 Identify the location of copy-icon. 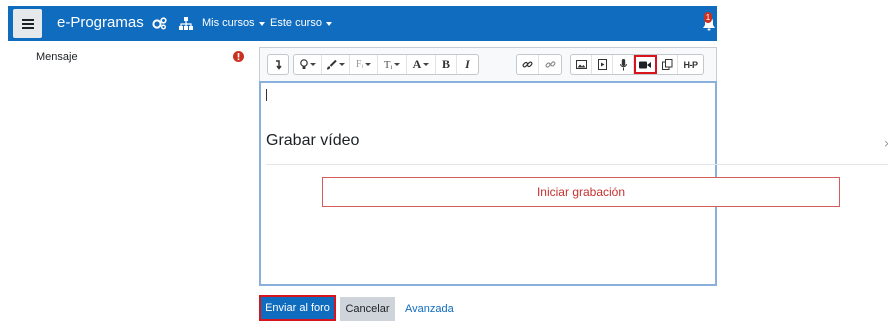
(666, 64).